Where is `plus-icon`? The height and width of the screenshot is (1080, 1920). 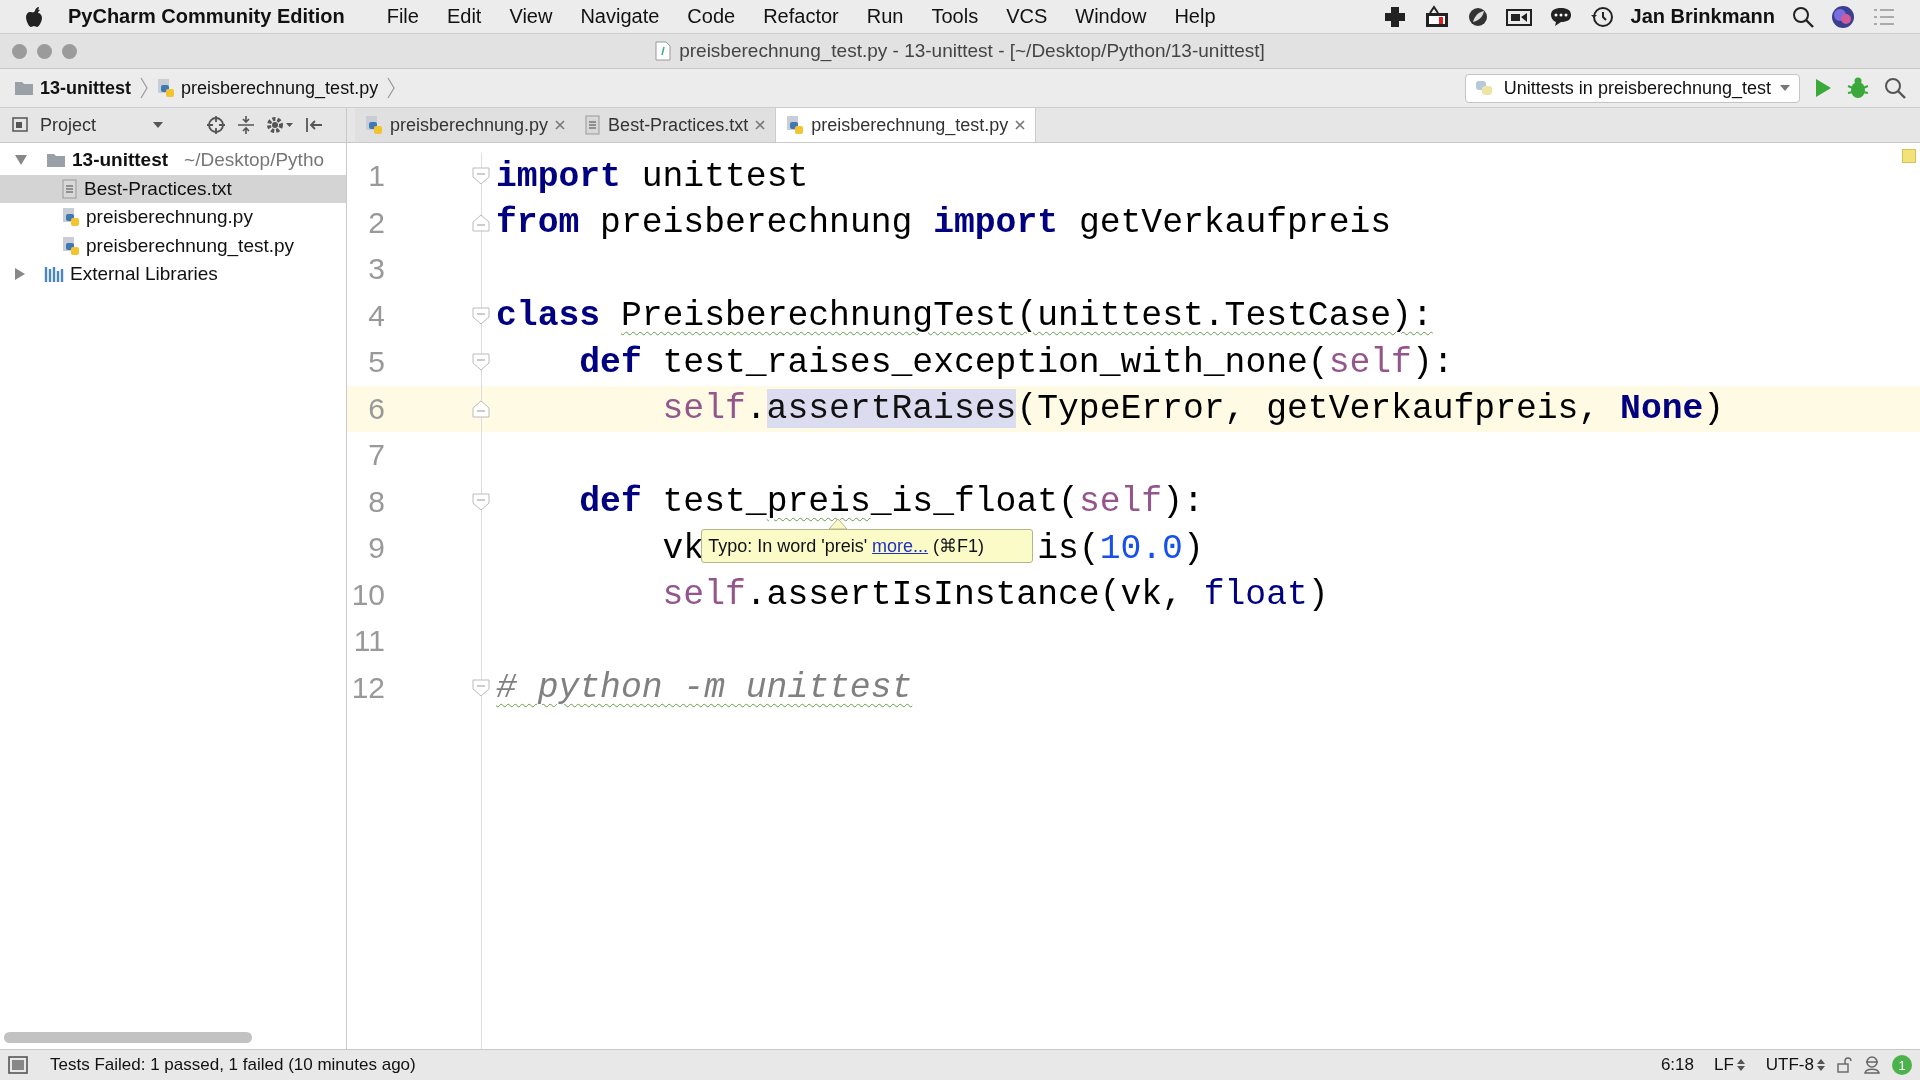 plus-icon is located at coordinates (1394, 16).